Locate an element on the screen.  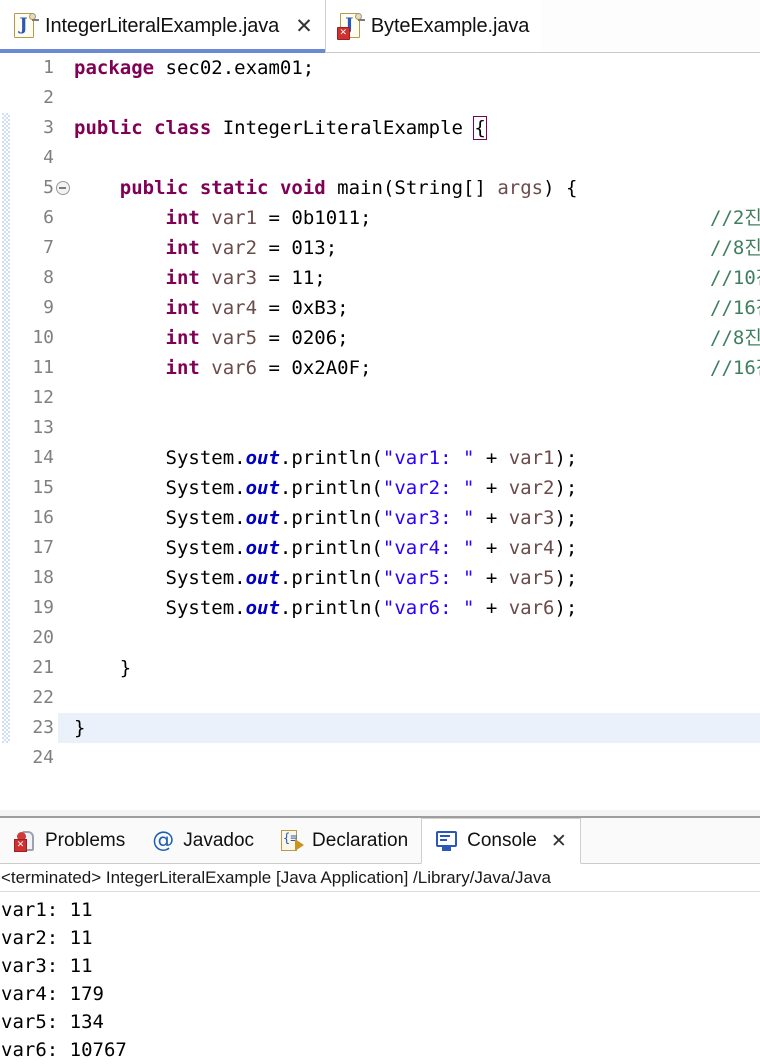
code-line: int var3 = 11; //10진수 is located at coordinates (417, 278).